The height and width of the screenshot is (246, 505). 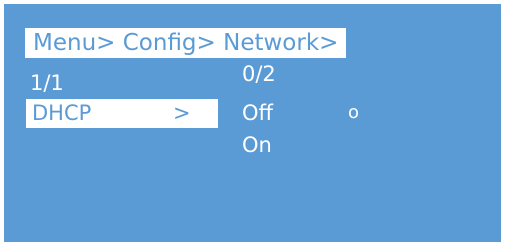 What do you see at coordinates (354, 112) in the screenshot?
I see `selected-indicator-icon: o` at bounding box center [354, 112].